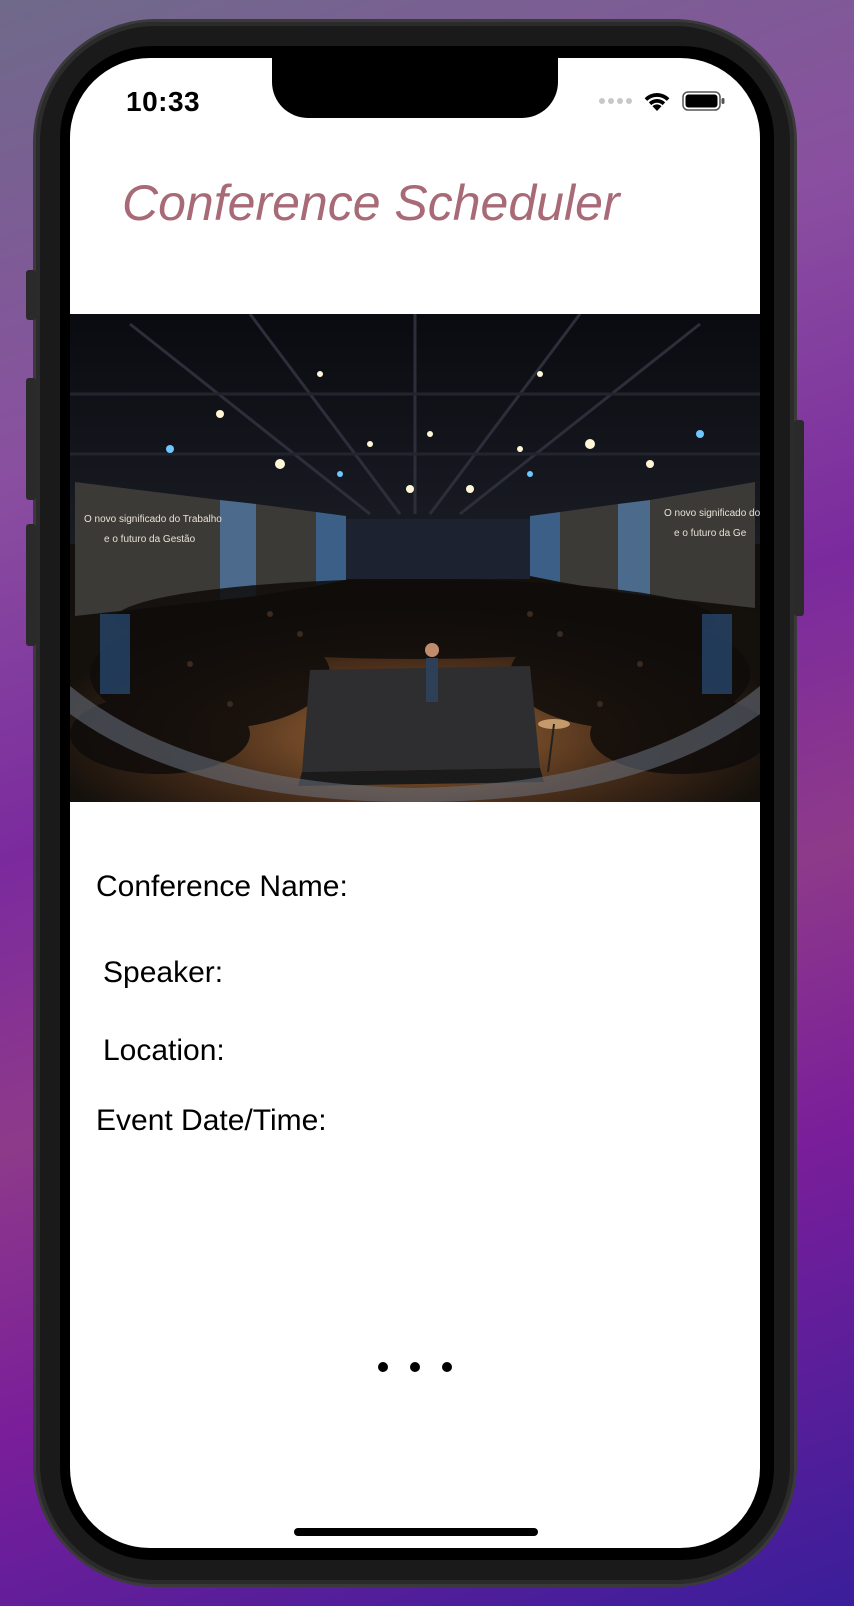 The width and height of the screenshot is (854, 1606). Describe the element at coordinates (799, 518) in the screenshot. I see `power-button` at that location.